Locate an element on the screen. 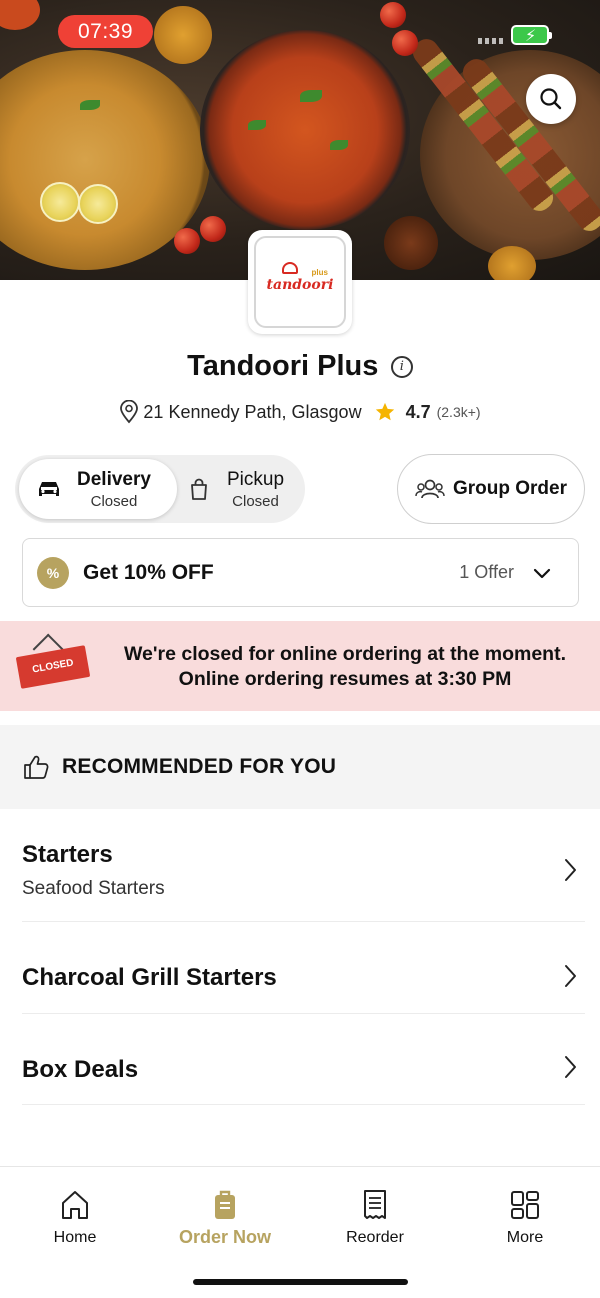 The image size is (600, 1298). nav-order-now-label: Order Now is located at coordinates (224, 1237).